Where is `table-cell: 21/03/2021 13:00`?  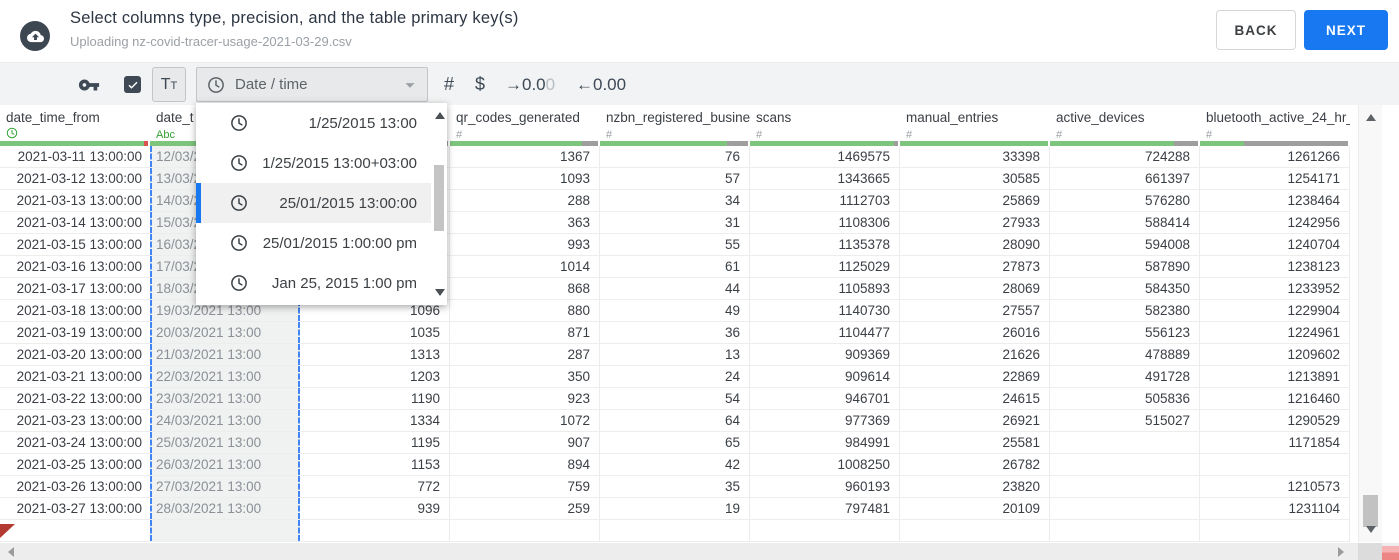 table-cell: 21/03/2021 13:00 is located at coordinates (225, 354).